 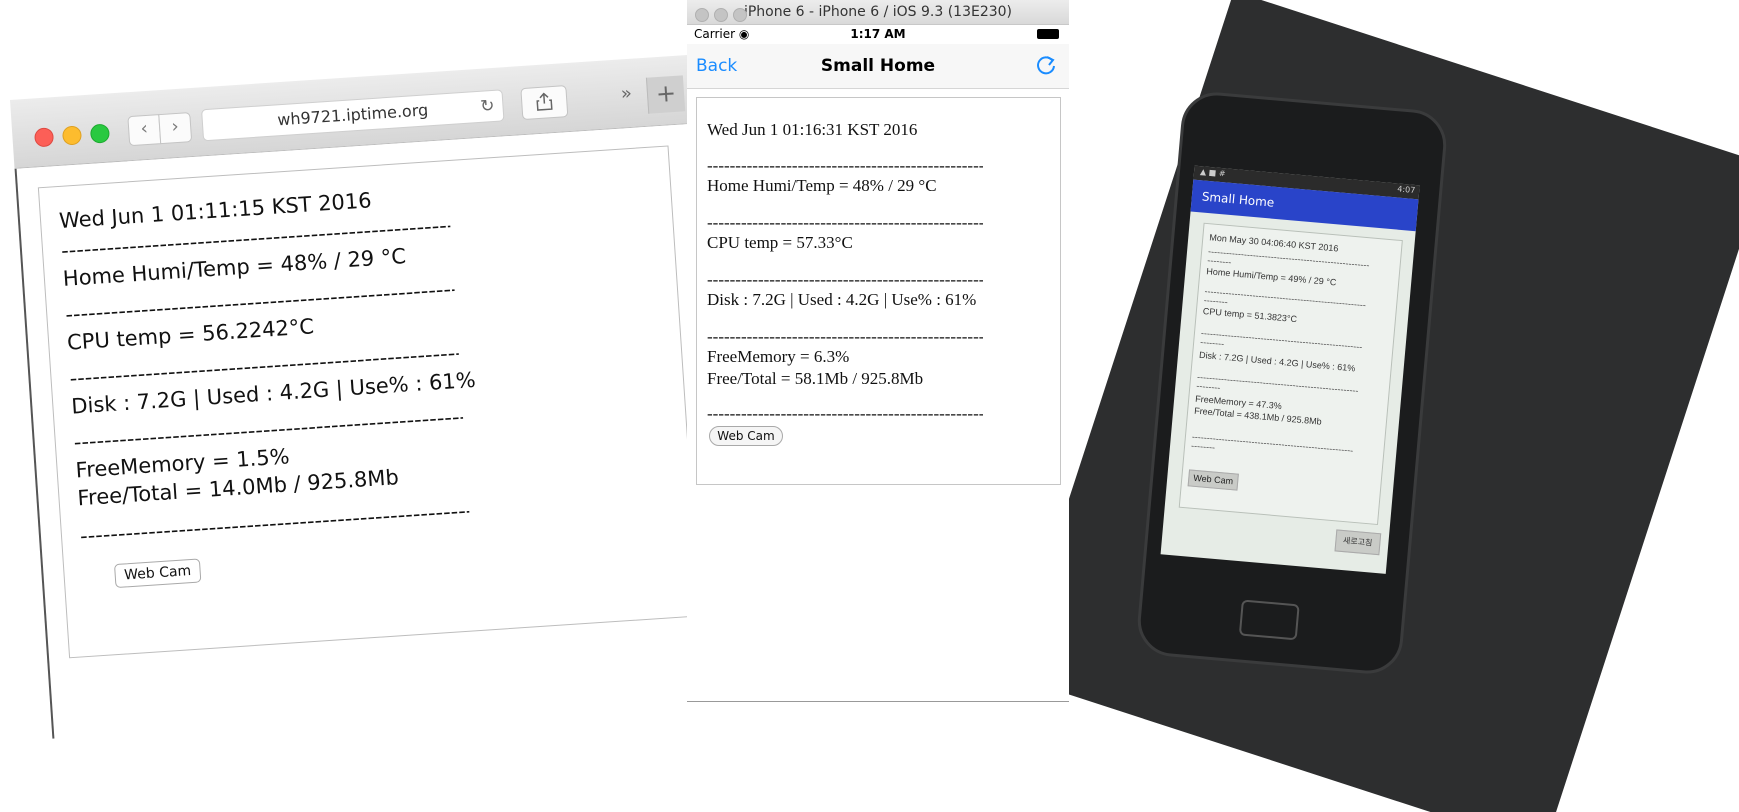 What do you see at coordinates (487, 106) in the screenshot?
I see `reload-icon: ↻` at bounding box center [487, 106].